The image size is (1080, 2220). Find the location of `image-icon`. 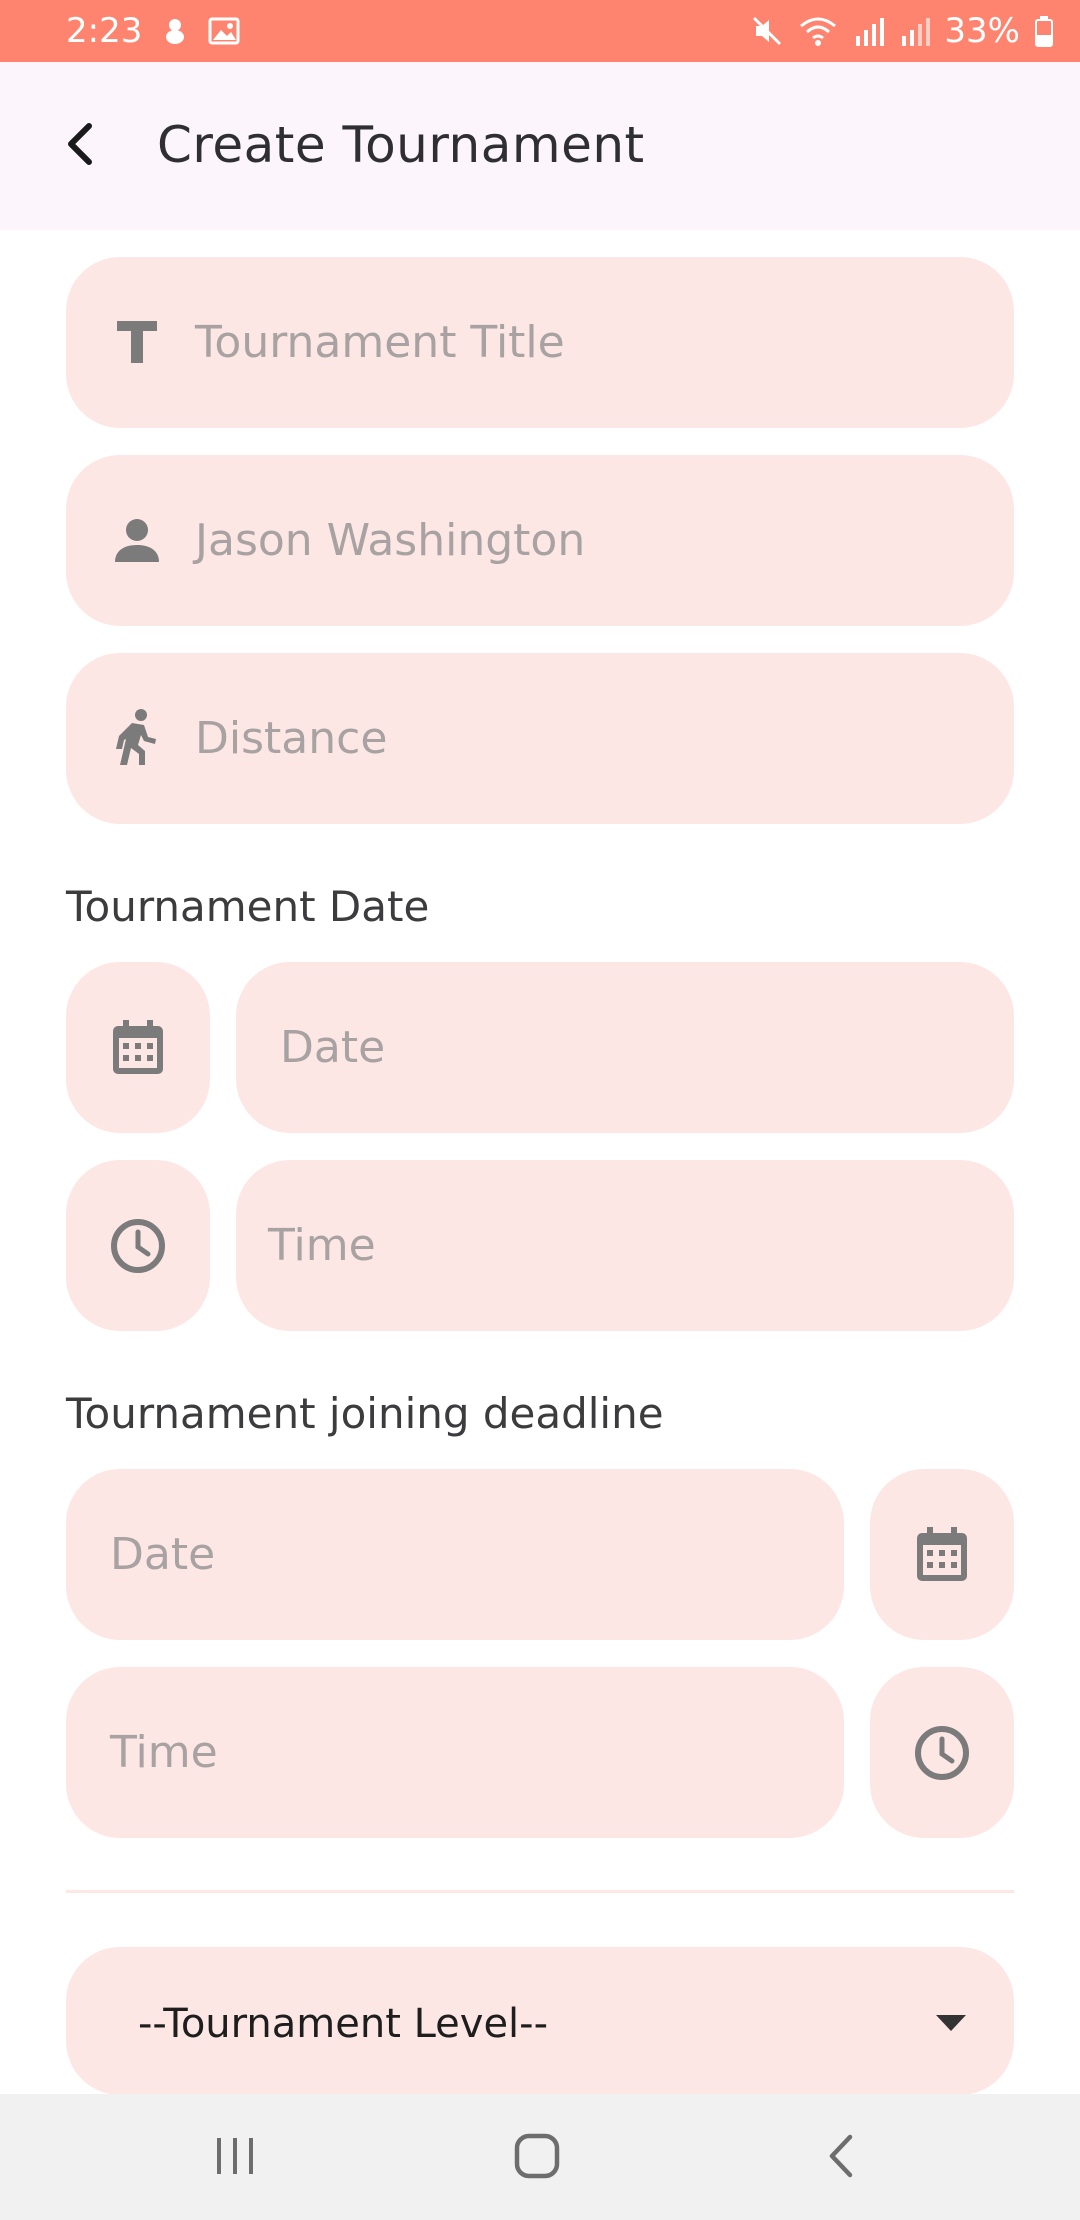

image-icon is located at coordinates (224, 31).